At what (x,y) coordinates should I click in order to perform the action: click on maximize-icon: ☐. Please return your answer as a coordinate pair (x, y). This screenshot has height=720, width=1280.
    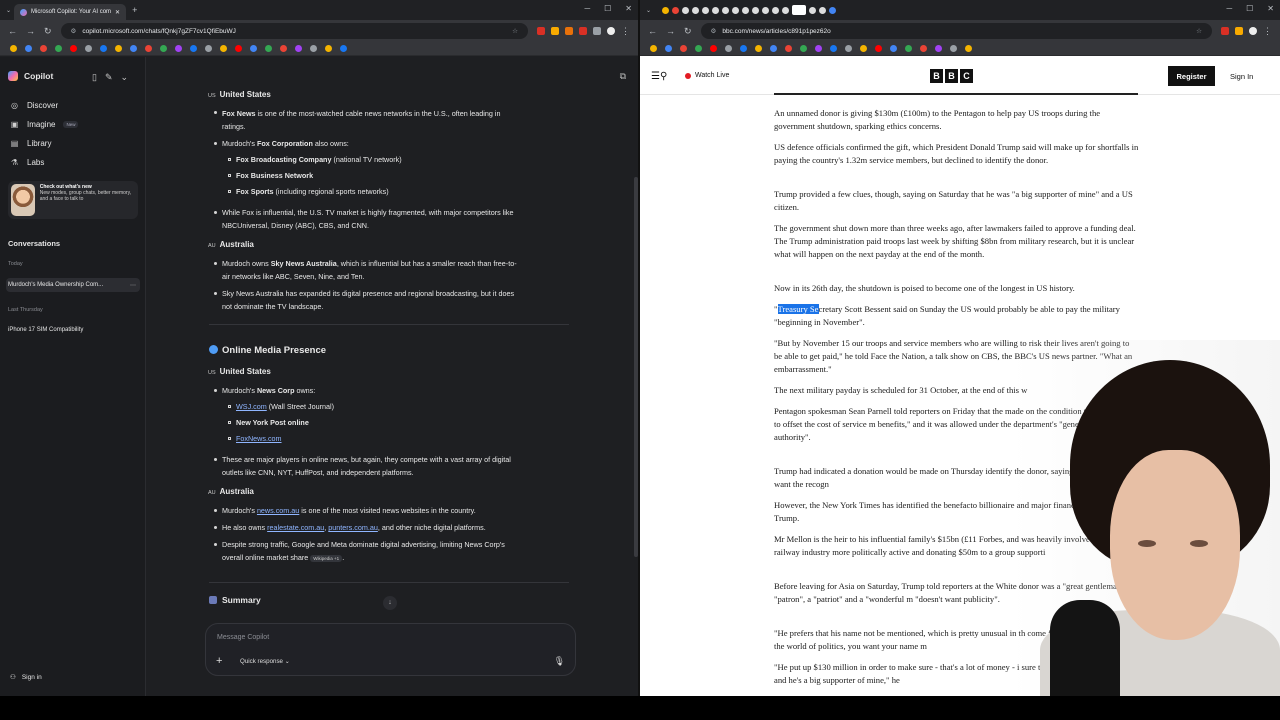
    Looking at the image, I should click on (1249, 8).